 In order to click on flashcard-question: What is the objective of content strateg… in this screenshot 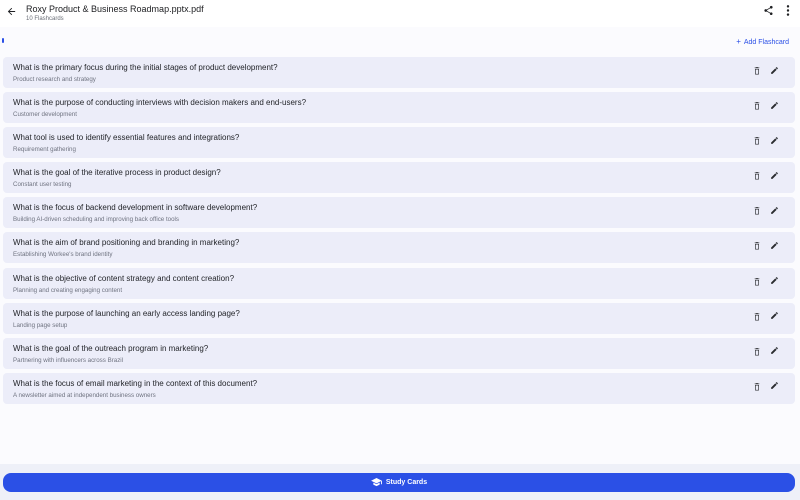, I will do `click(124, 278)`.